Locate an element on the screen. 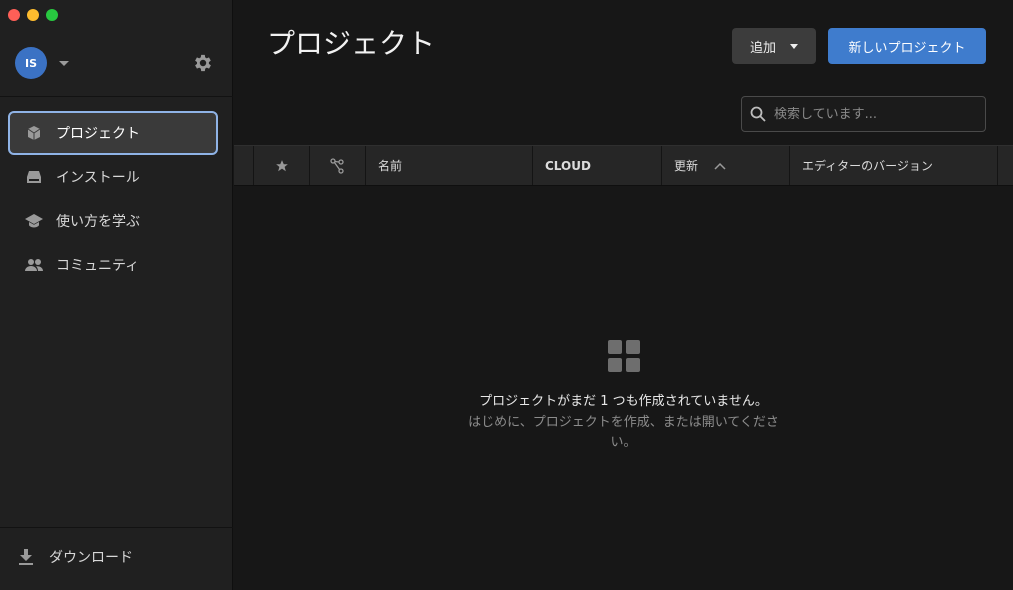 Image resolution: width=1013 pixels, height=590 pixels. column-cloud: CLOUD is located at coordinates (597, 165).